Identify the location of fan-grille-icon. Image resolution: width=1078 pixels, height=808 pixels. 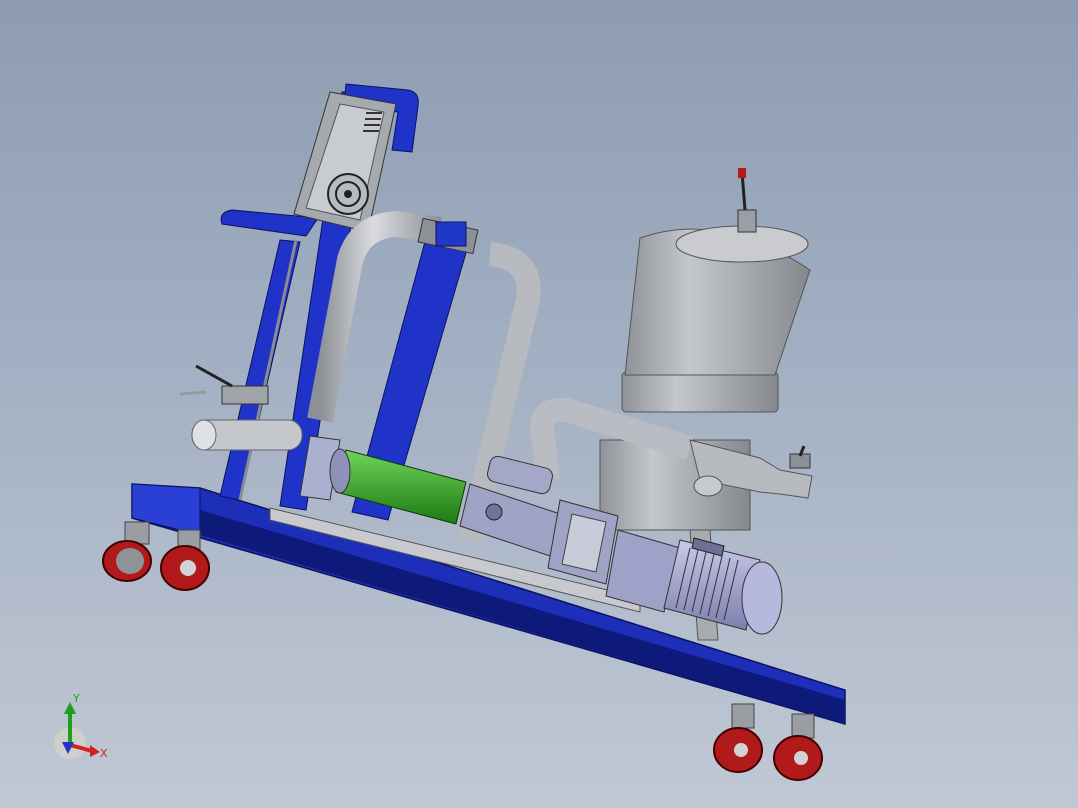
(348, 194).